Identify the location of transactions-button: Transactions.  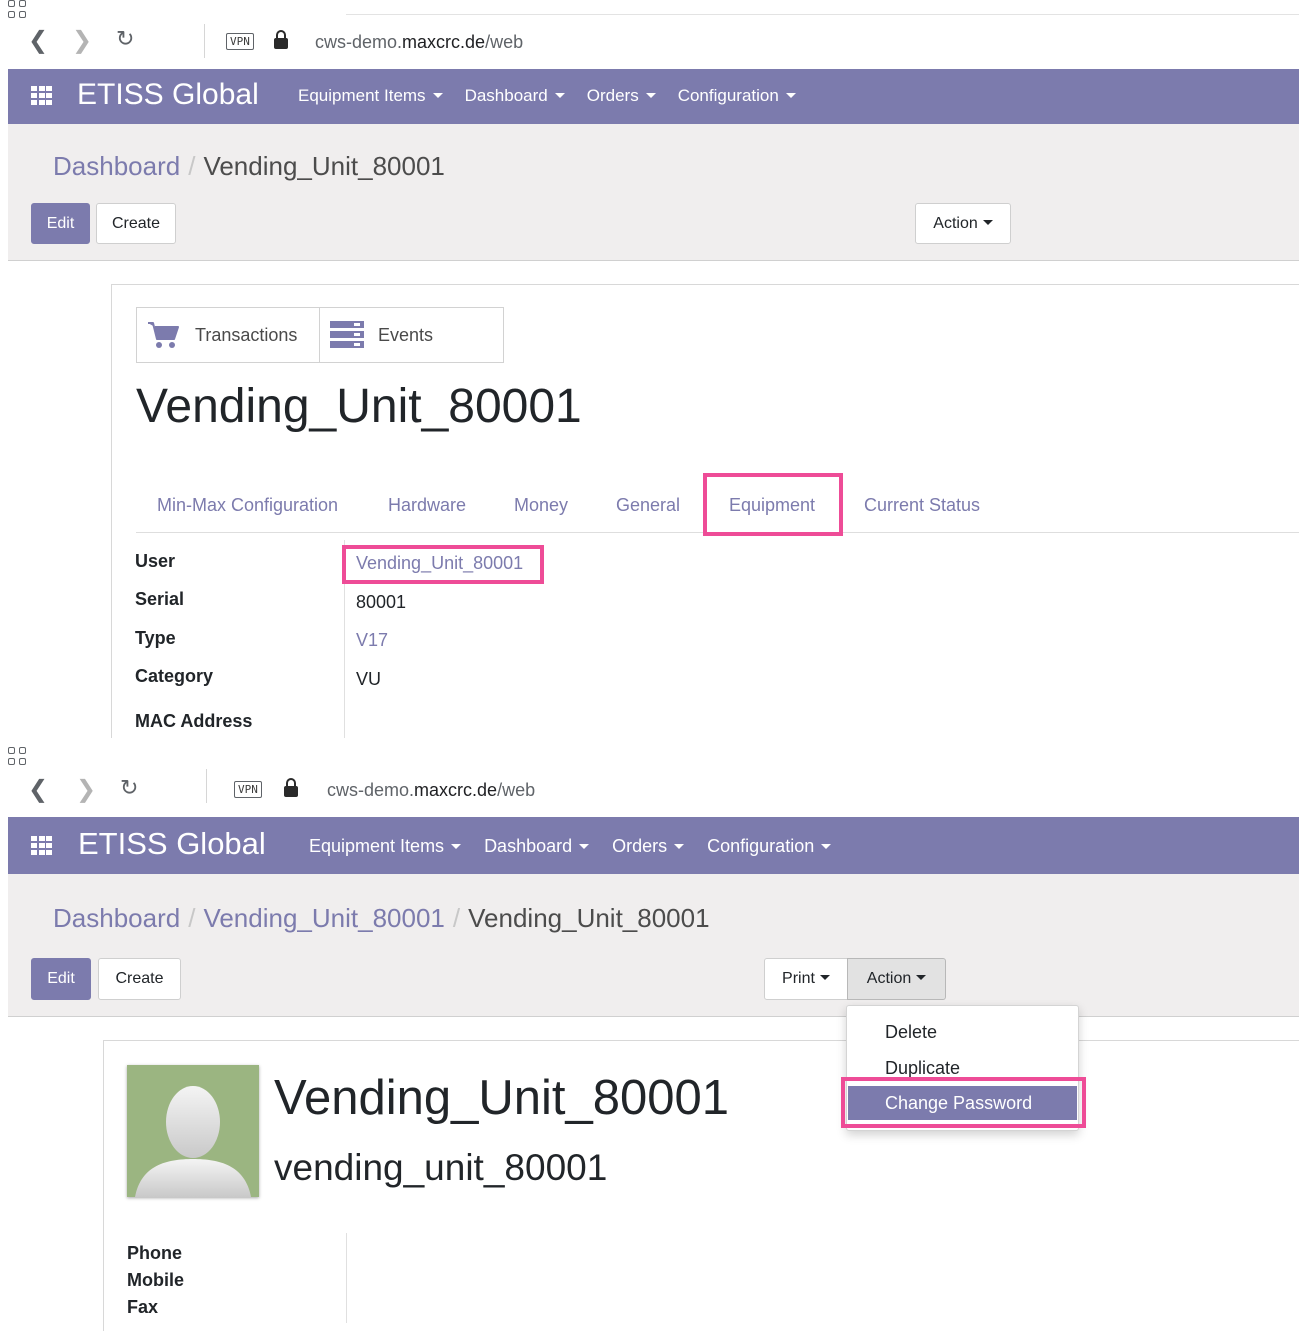
(228, 335).